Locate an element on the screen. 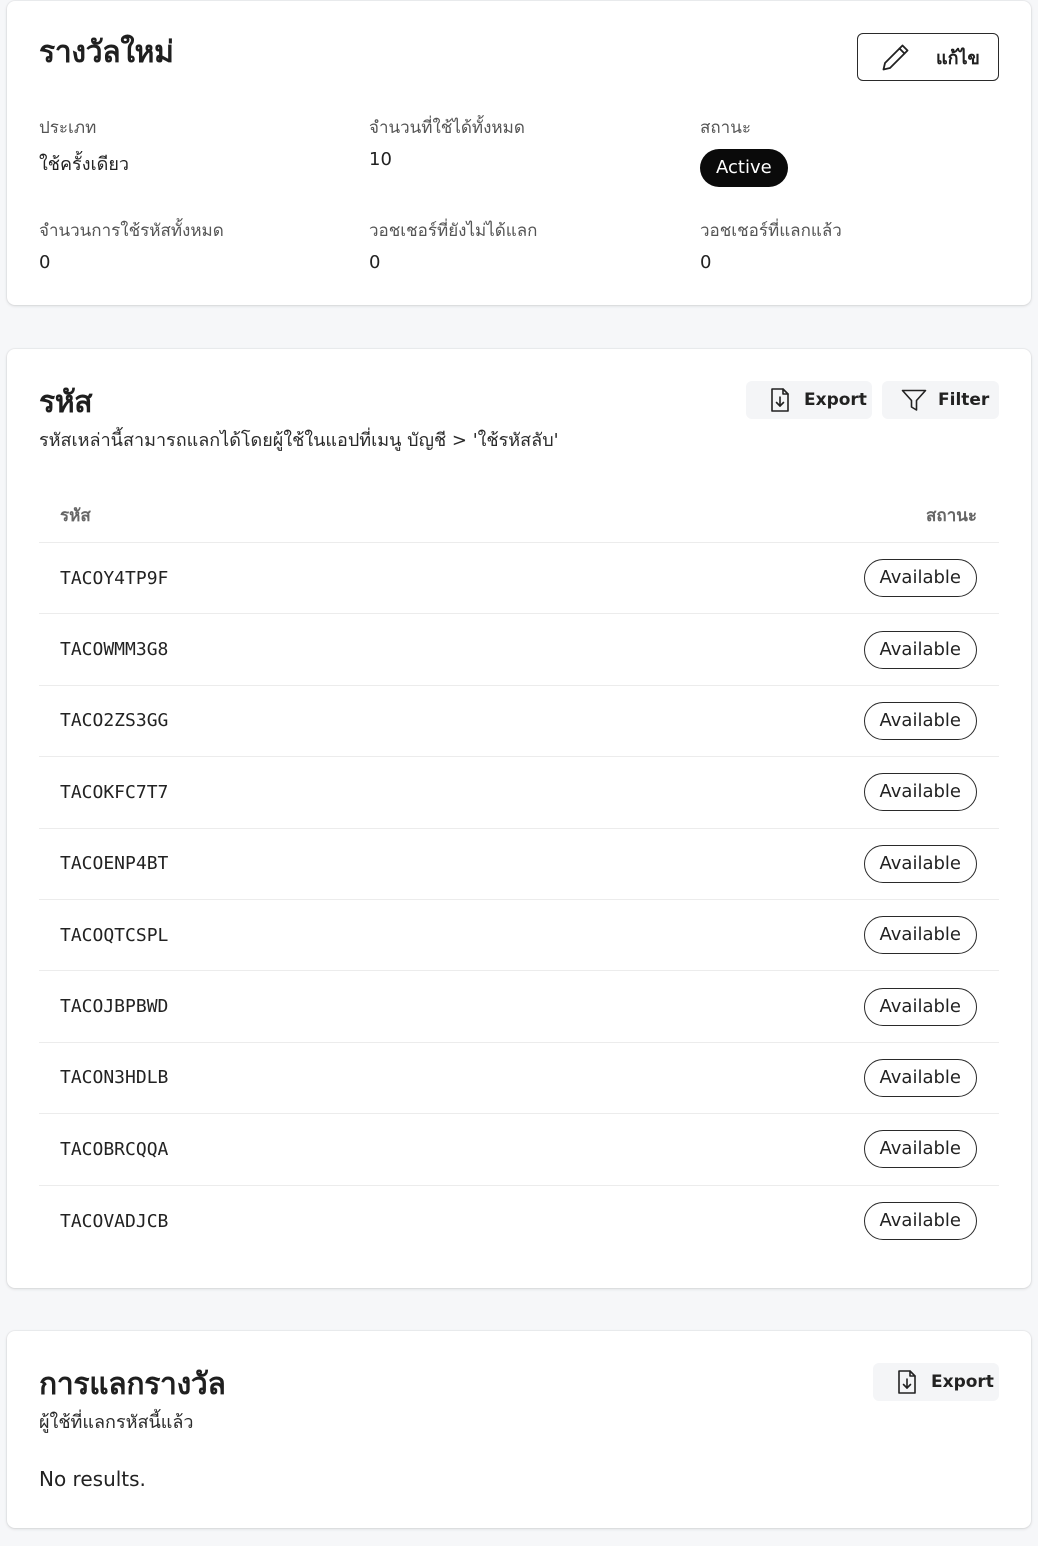 The width and height of the screenshot is (1038, 1546). stat-available: จำนวนที่ใช้ได้ทั้งหมด 10 is located at coordinates (447, 142).